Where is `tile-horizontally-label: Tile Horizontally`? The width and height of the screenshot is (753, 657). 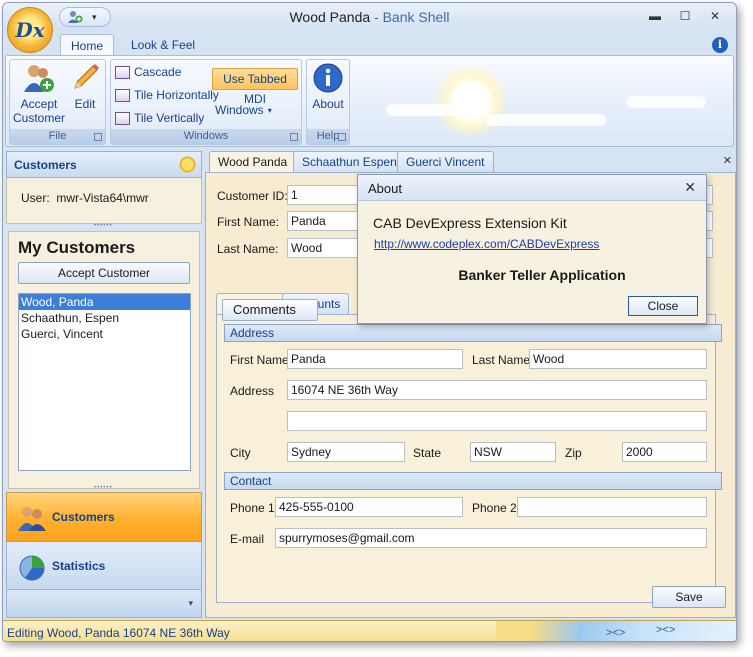 tile-horizontally-label: Tile Horizontally is located at coordinates (176, 95).